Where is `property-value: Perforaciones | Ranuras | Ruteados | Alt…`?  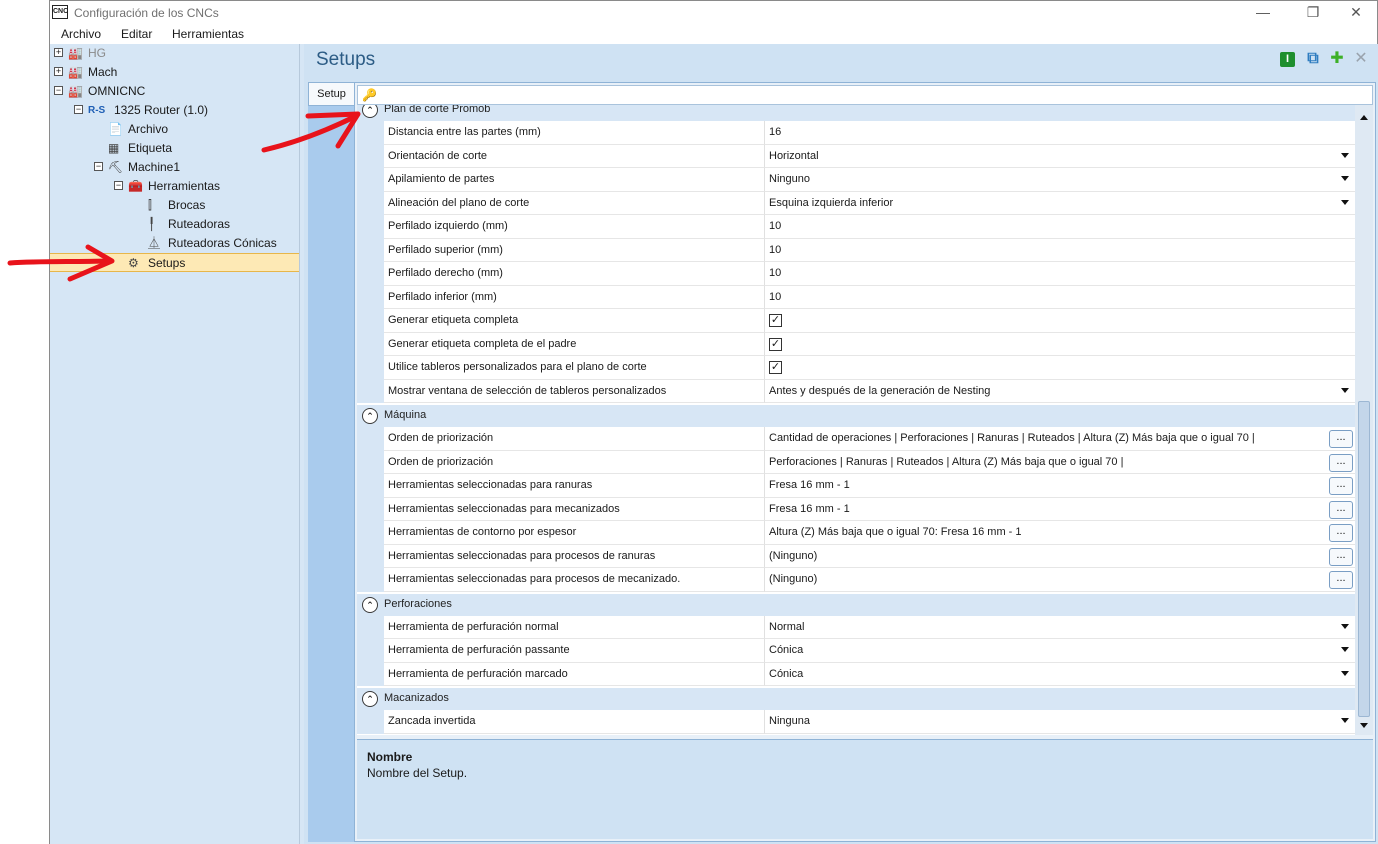
property-value: Perforaciones | Ranuras | Ruteados | Alt… is located at coordinates (1060, 462).